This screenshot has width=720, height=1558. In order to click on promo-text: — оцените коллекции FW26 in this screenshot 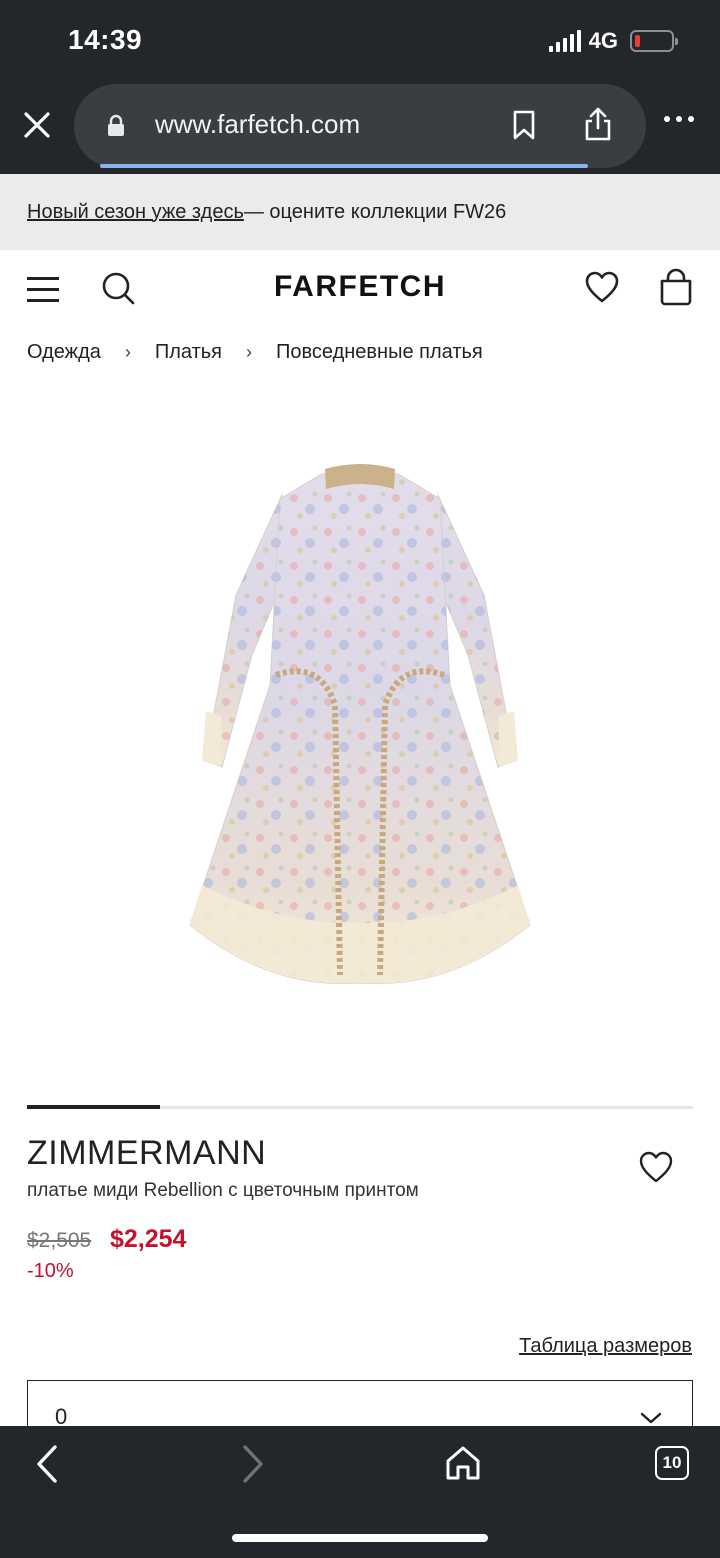, I will do `click(375, 211)`.